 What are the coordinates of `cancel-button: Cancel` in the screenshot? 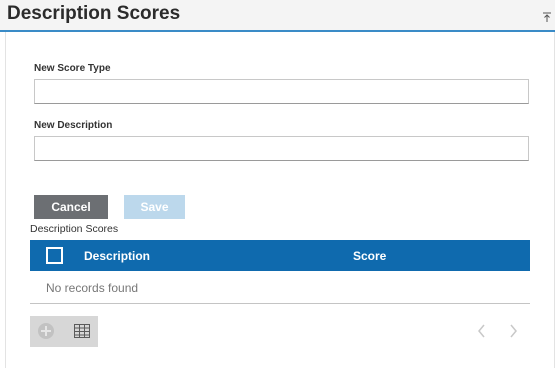 It's located at (71, 207).